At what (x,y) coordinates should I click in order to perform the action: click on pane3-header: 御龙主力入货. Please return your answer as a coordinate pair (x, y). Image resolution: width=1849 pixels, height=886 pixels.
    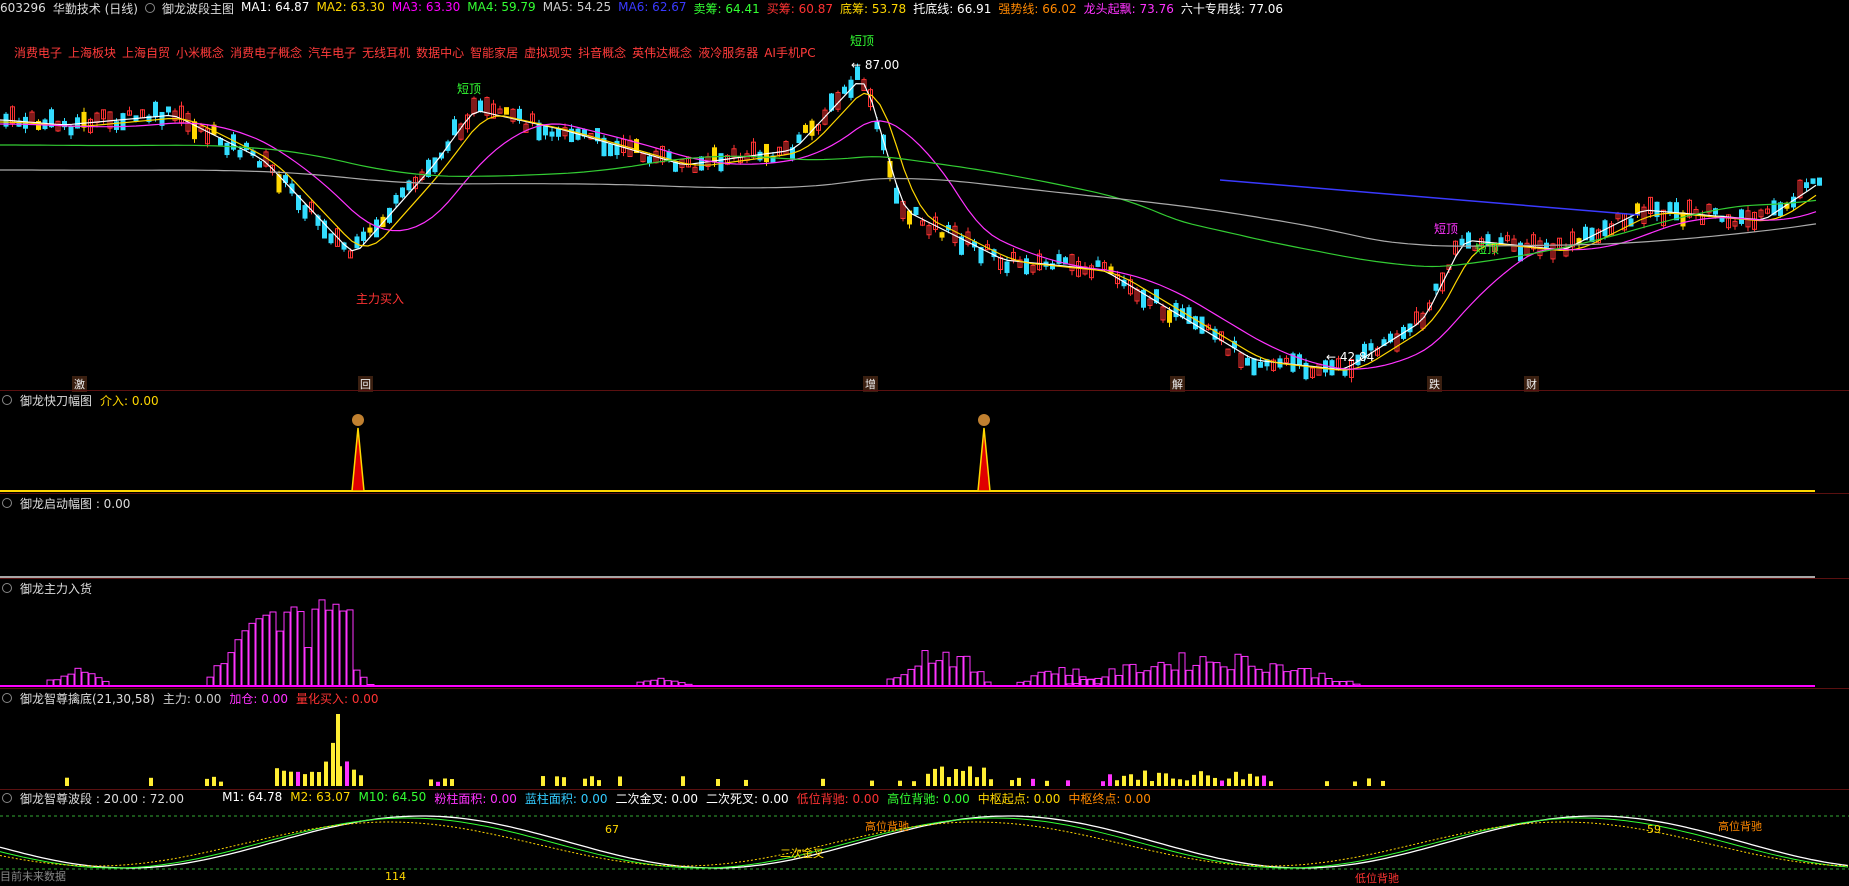
    Looking at the image, I should click on (46, 588).